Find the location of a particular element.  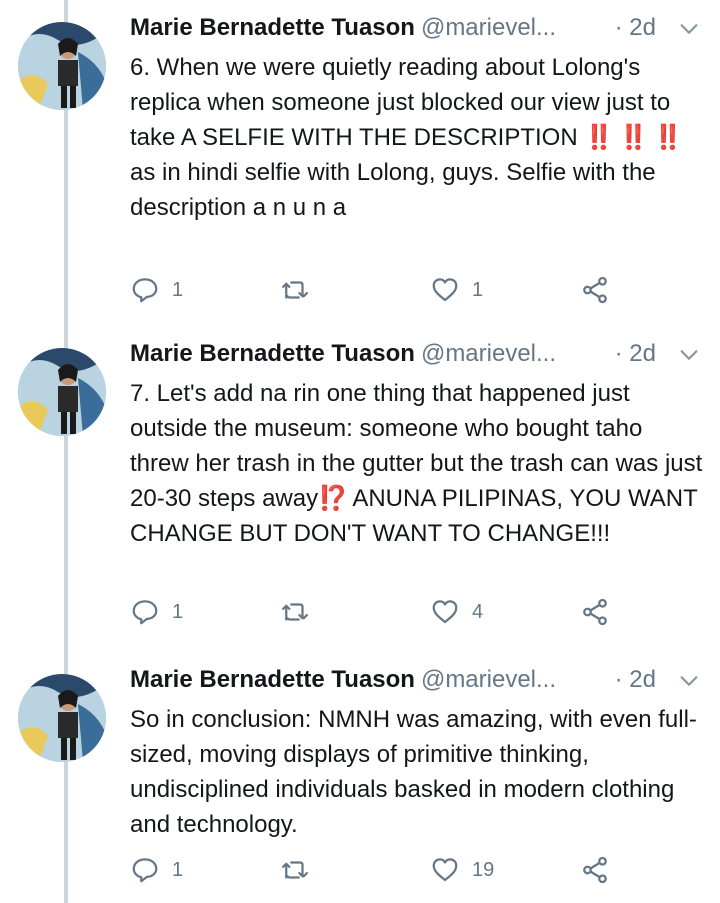

tweet-actions: 1 1 is located at coordinates (390, 290).